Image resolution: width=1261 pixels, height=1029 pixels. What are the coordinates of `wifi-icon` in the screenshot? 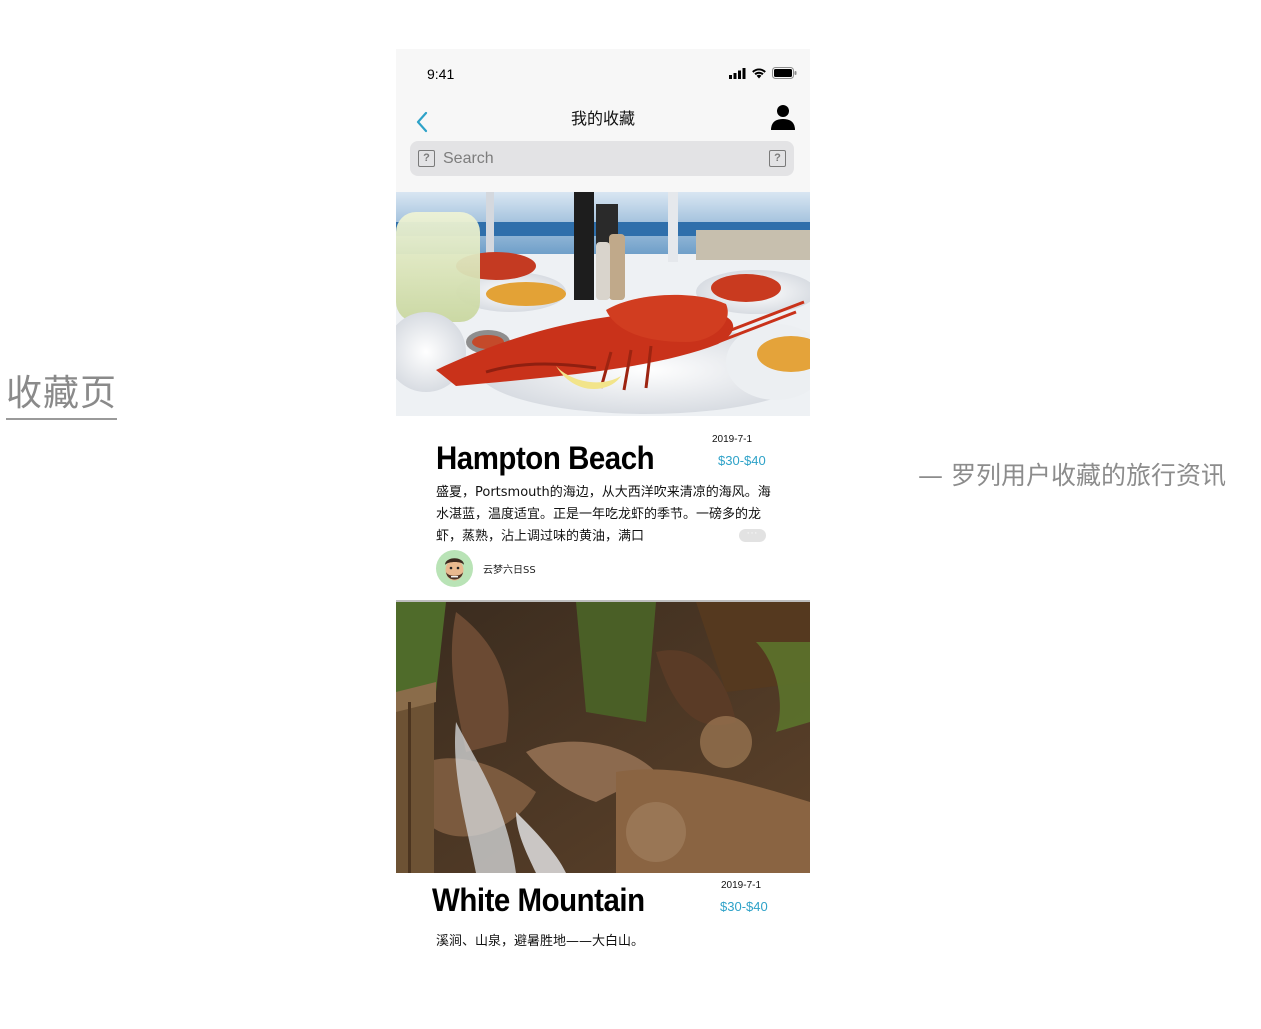 It's located at (759, 73).